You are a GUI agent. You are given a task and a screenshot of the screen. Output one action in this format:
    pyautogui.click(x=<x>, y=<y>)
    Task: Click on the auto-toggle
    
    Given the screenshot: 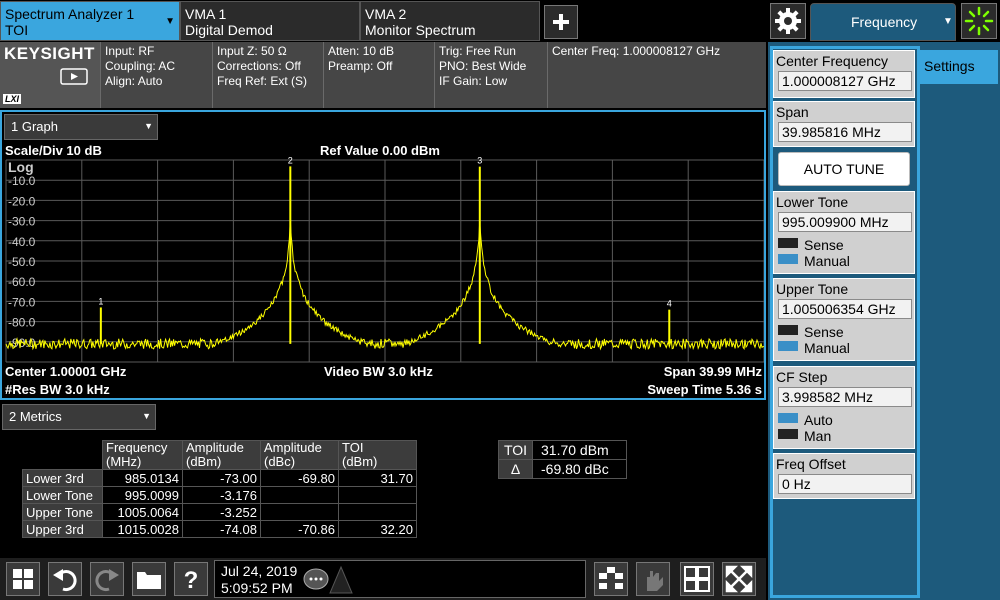 What is the action you would take?
    pyautogui.click(x=788, y=418)
    